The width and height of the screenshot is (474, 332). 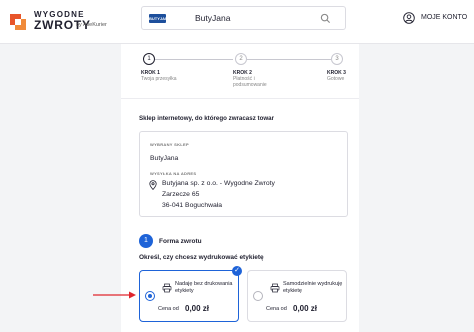 I want to click on radio-no-print, so click(x=150, y=296).